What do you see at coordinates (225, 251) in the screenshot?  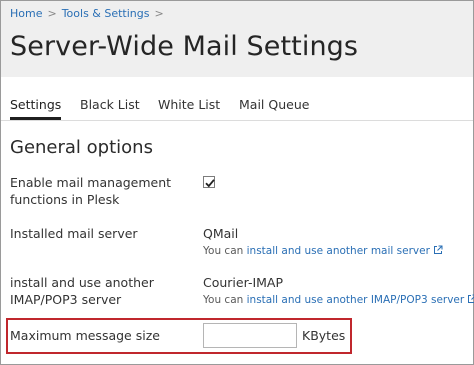 I see `mail-server-hint-prefix: You can` at bounding box center [225, 251].